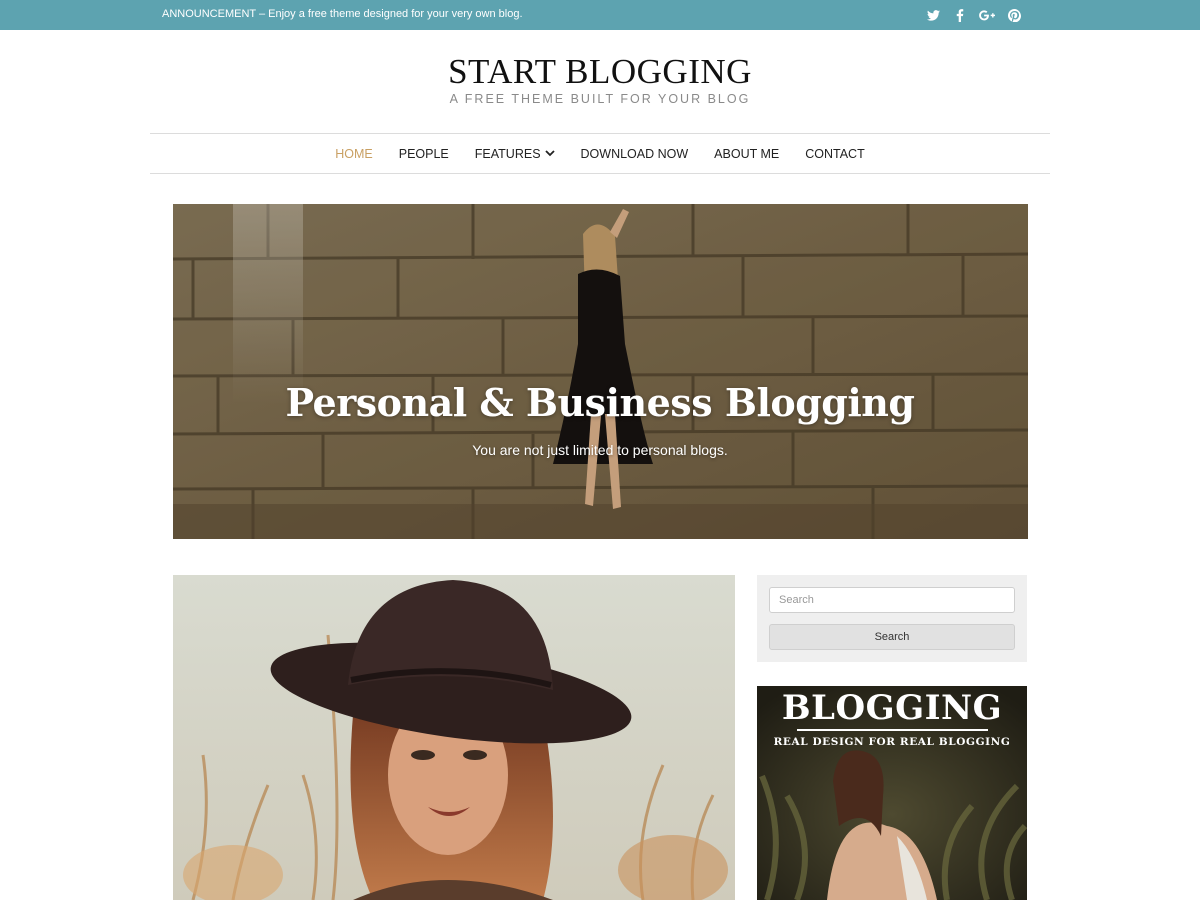  What do you see at coordinates (933, 15) in the screenshot?
I see `twitter-icon` at bounding box center [933, 15].